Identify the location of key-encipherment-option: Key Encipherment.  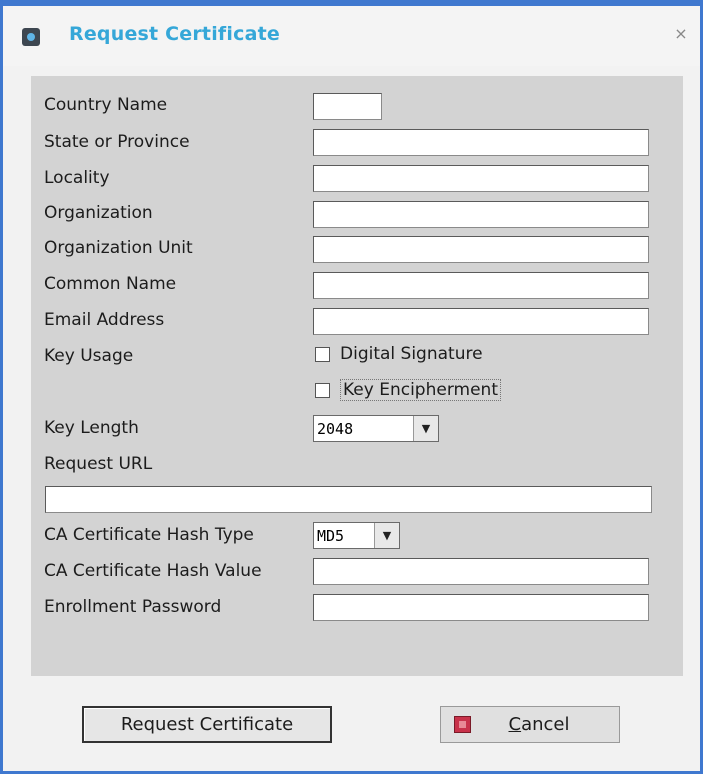
(408, 390).